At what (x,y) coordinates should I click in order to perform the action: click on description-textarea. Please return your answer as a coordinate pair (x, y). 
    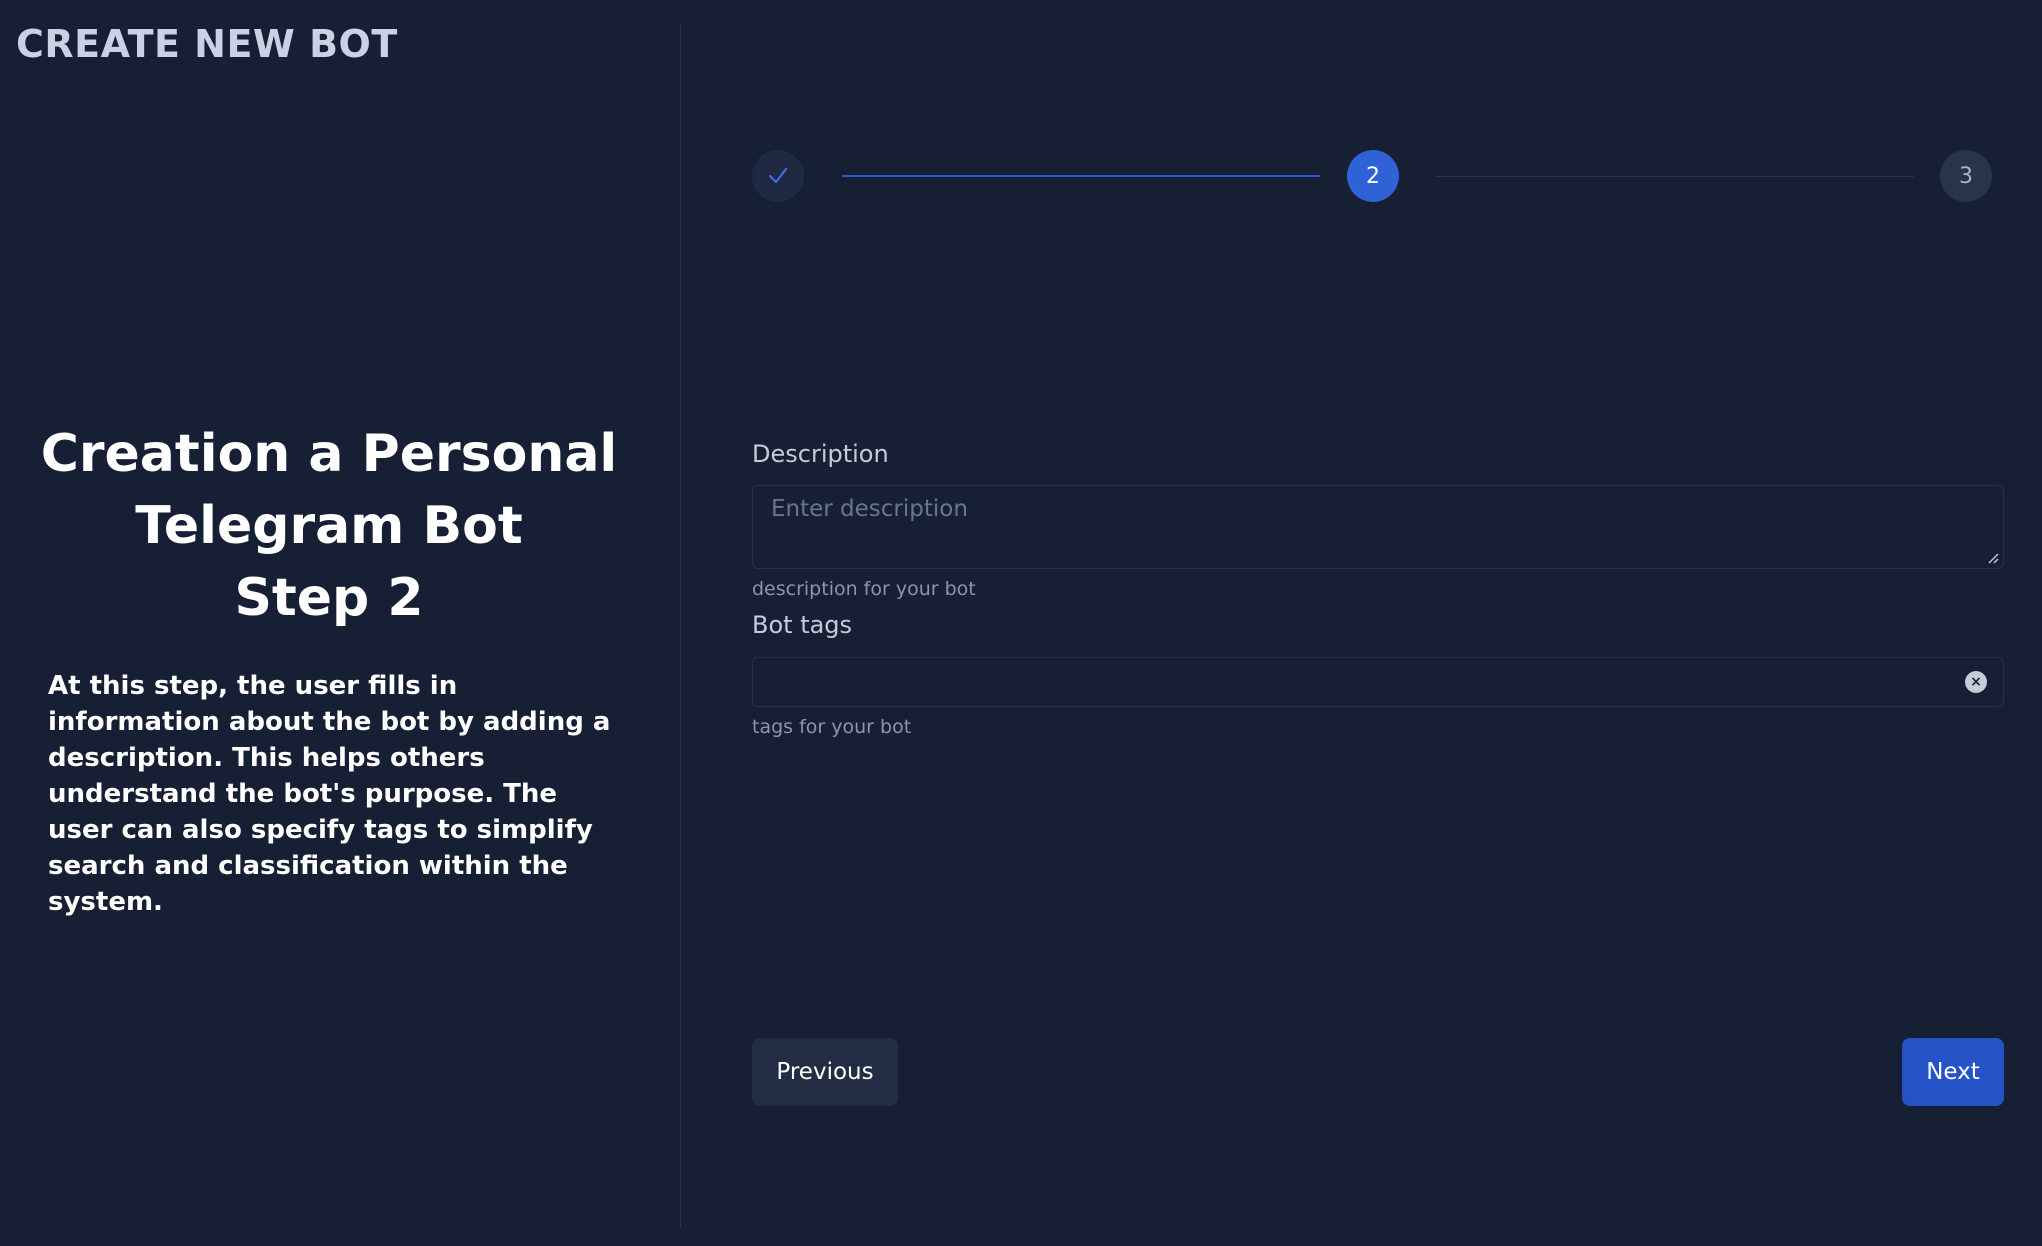
    Looking at the image, I should click on (1378, 527).